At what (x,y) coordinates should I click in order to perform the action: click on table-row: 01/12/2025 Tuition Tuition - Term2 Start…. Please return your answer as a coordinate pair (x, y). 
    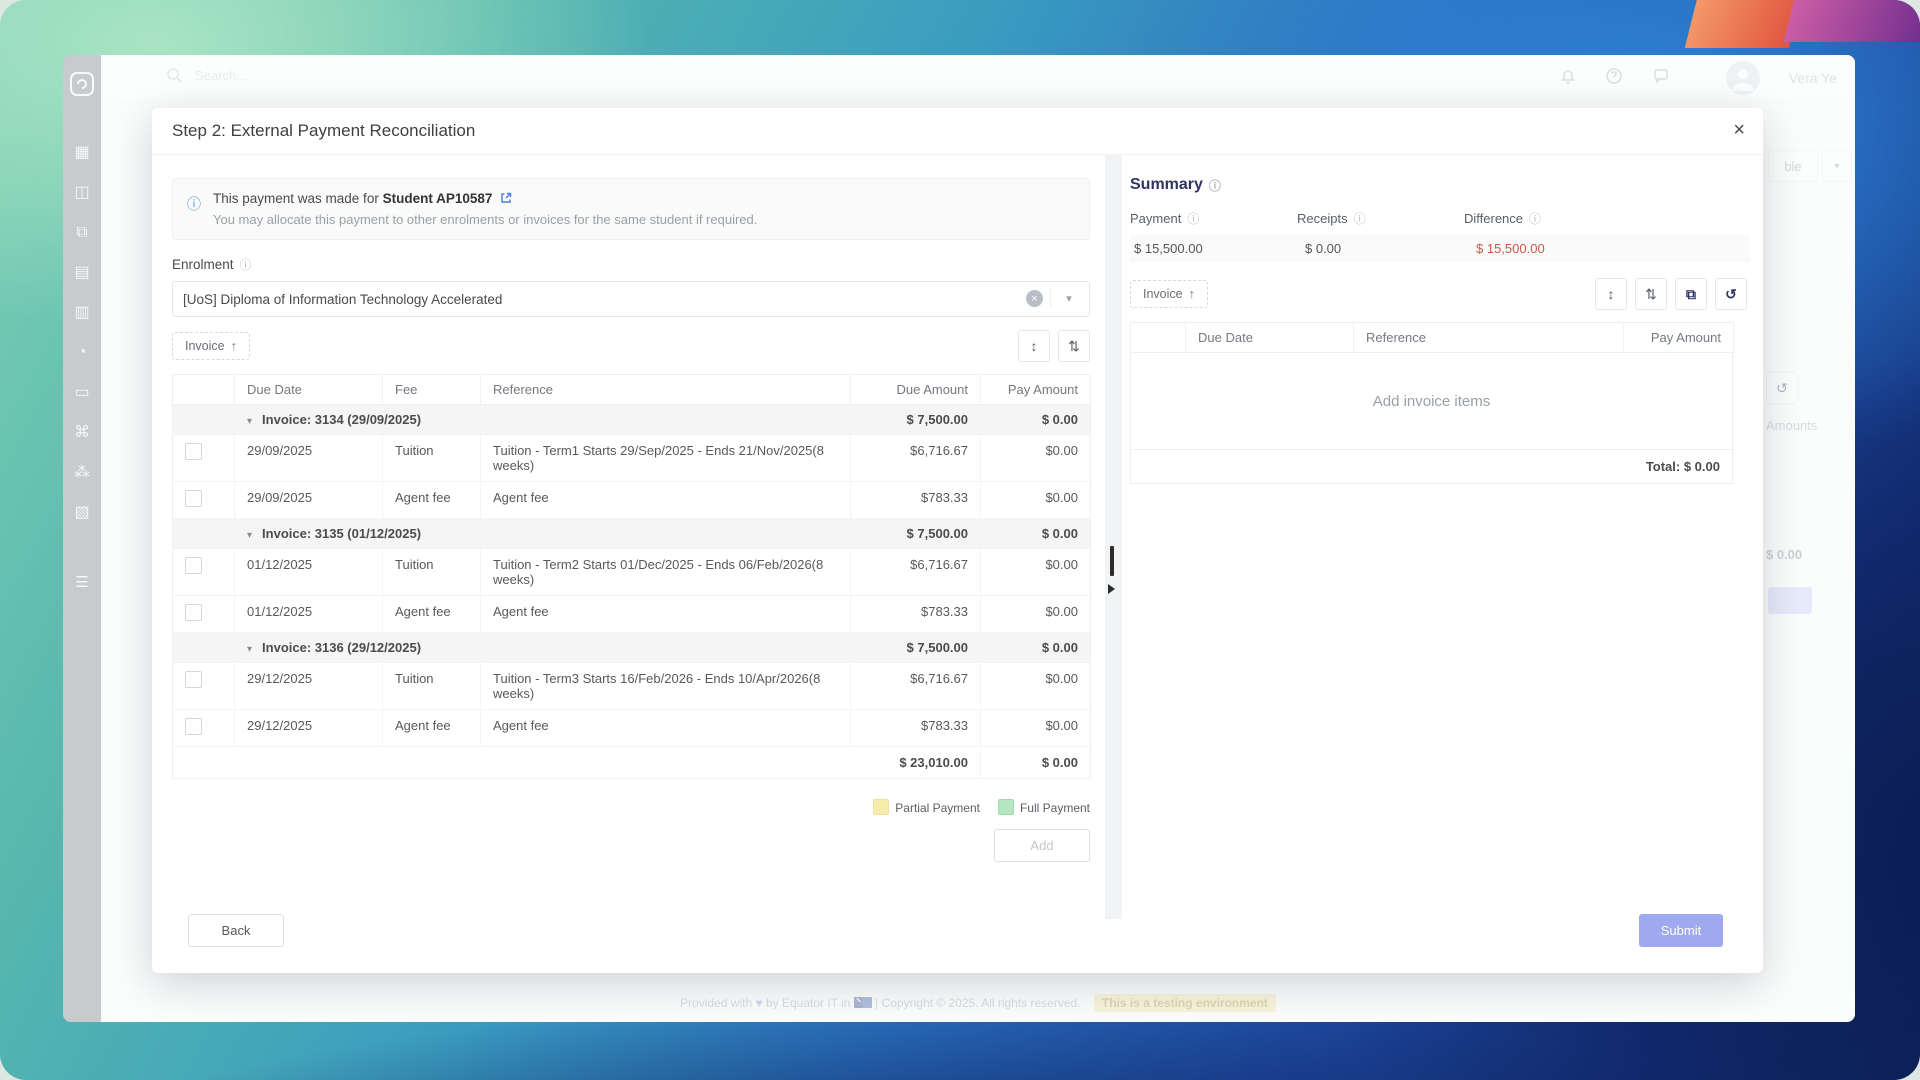
    Looking at the image, I should click on (631, 572).